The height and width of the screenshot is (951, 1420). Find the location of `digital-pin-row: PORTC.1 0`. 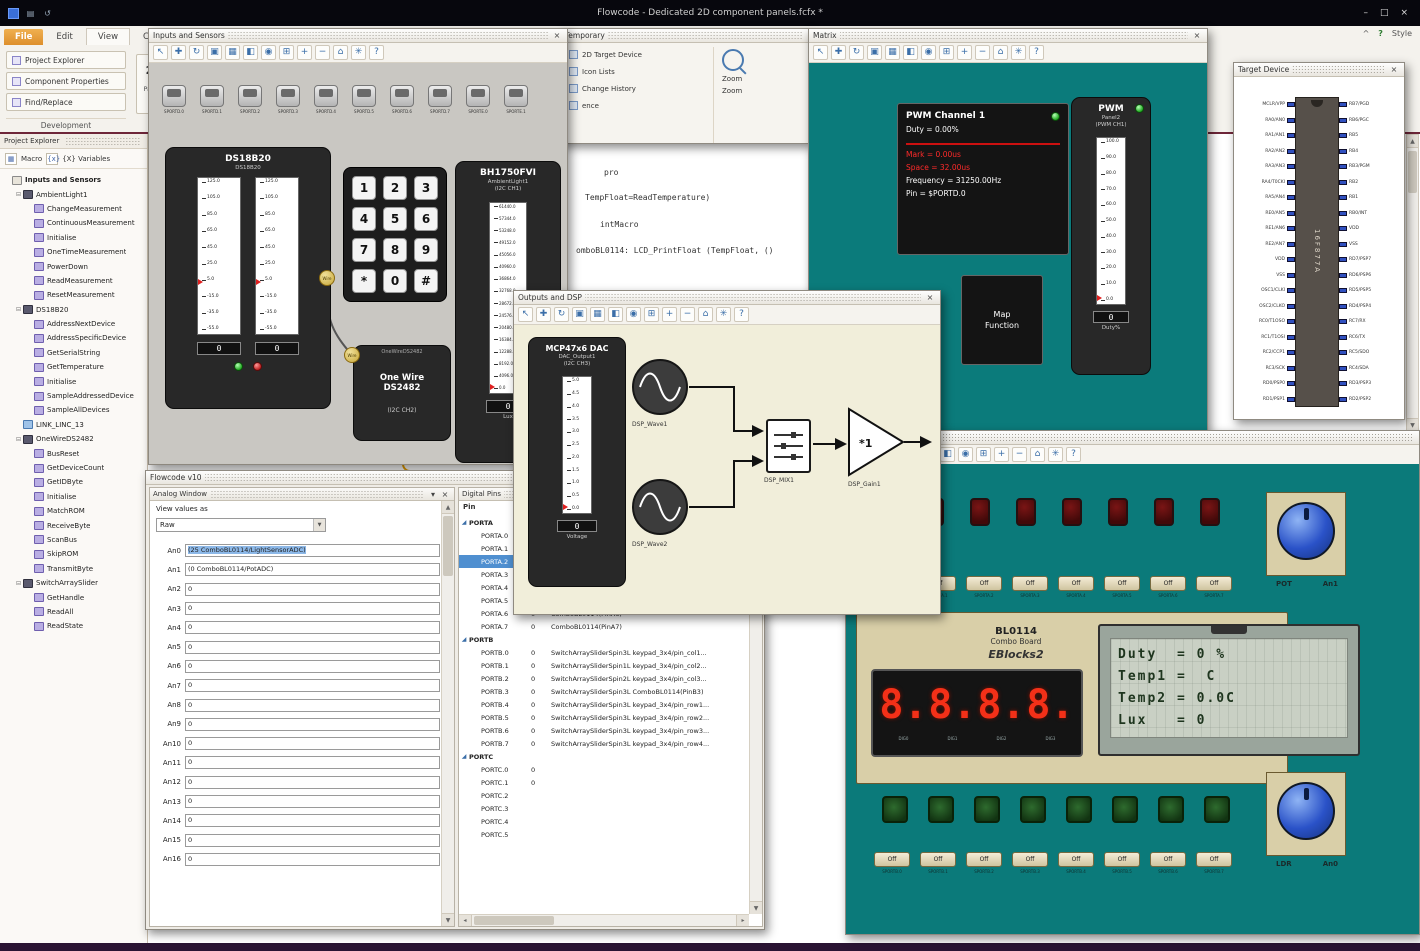

digital-pin-row: PORTC.1 0 is located at coordinates (603, 782).